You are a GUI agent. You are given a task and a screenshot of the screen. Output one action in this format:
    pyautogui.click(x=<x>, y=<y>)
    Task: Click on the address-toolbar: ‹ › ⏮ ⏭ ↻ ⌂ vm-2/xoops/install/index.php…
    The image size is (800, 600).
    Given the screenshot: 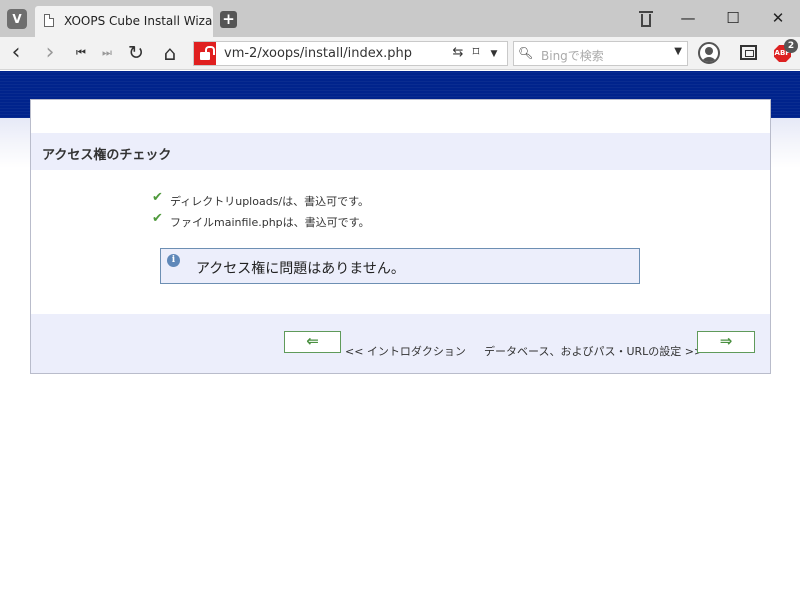 What is the action you would take?
    pyautogui.click(x=400, y=53)
    